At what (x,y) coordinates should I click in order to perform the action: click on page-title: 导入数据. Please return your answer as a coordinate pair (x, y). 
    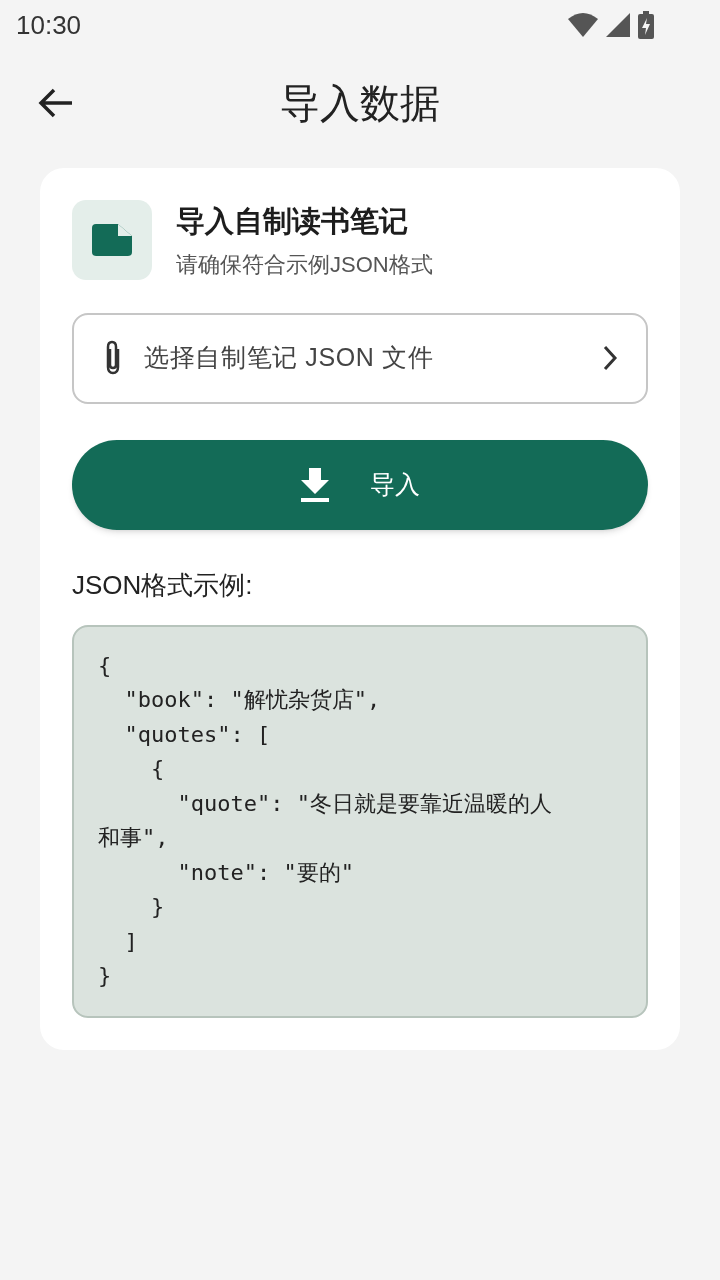
    Looking at the image, I should click on (360, 103).